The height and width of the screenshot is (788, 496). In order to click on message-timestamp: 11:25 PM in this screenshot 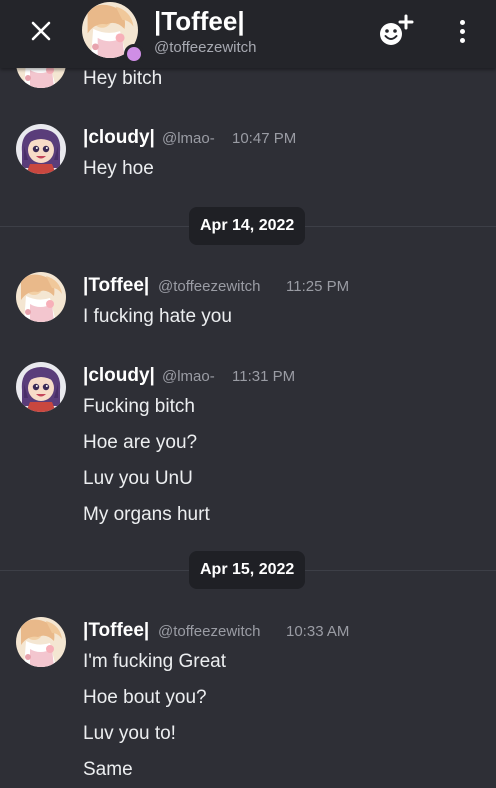, I will do `click(318, 286)`.